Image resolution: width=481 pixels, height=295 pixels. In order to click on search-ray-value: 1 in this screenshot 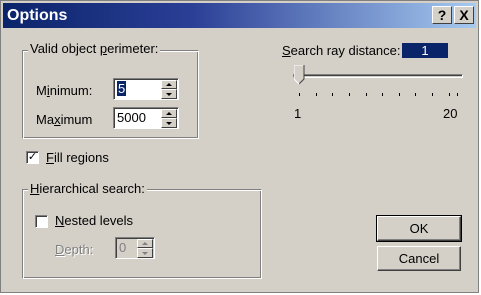, I will do `click(425, 50)`.